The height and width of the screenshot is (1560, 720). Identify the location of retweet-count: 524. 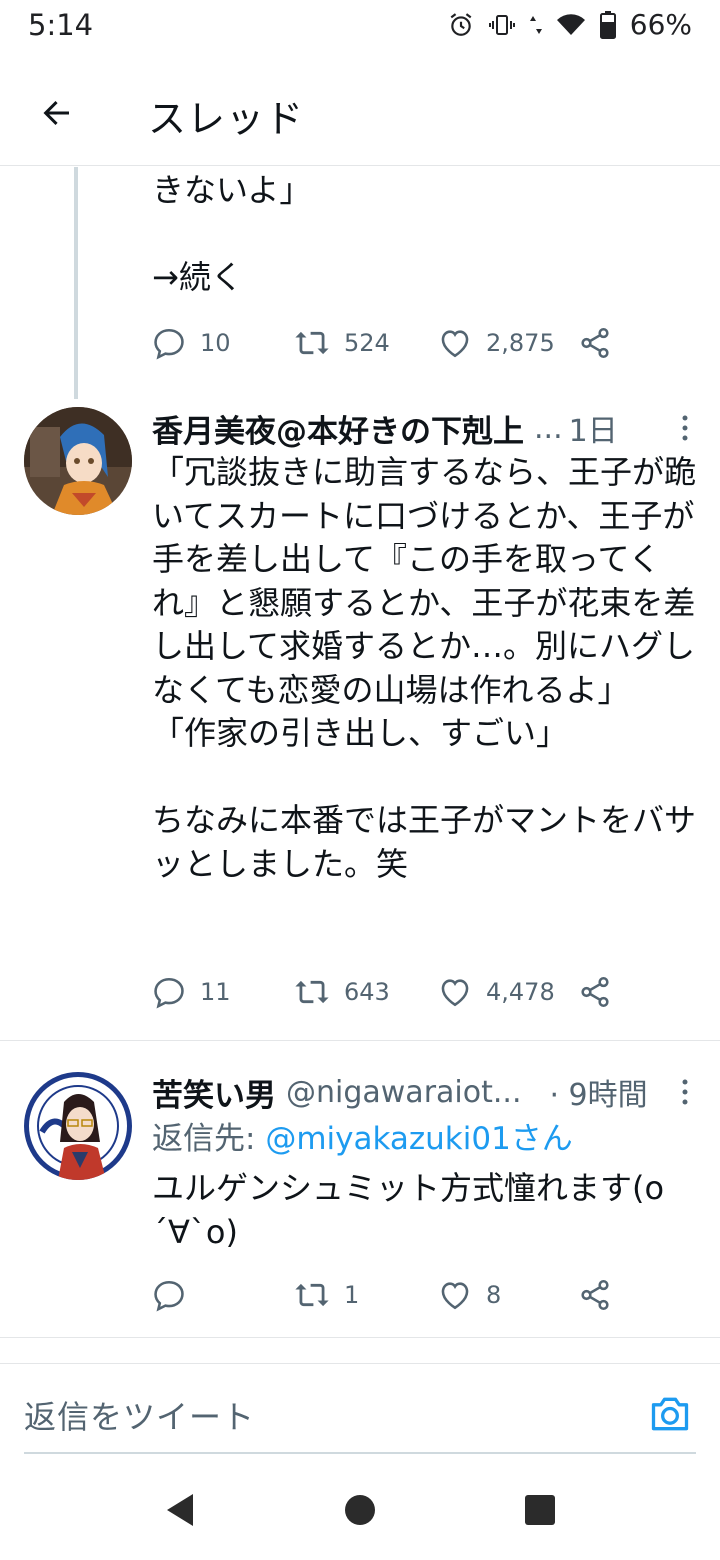
(367, 343).